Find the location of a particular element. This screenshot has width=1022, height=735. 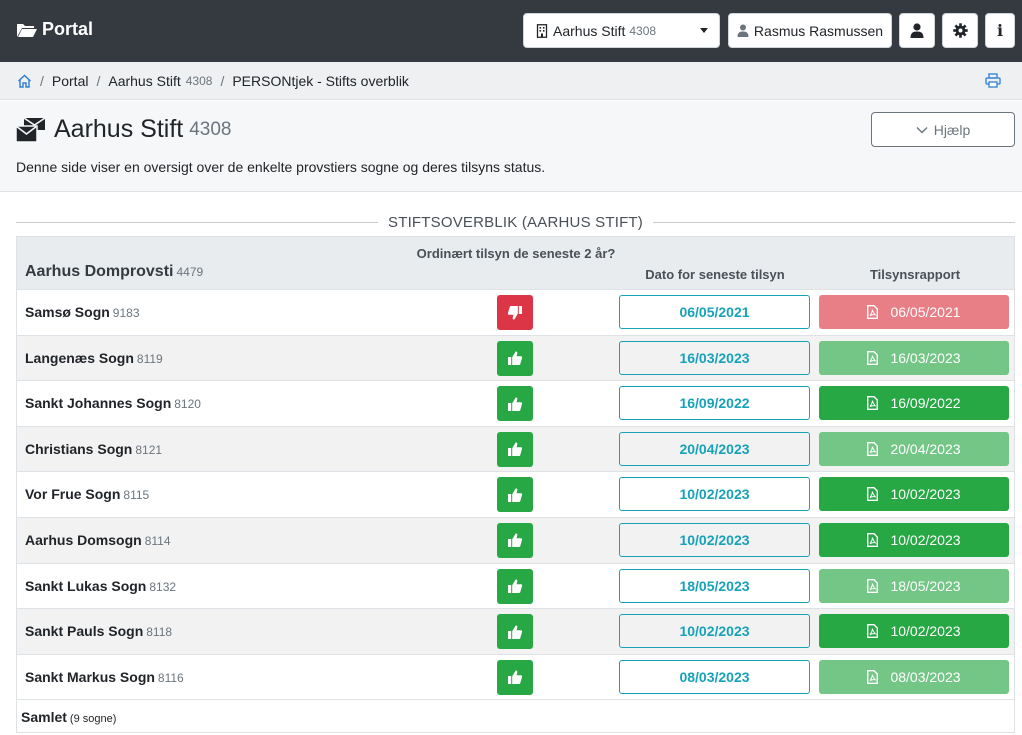

provsti-name: Aarhus Domprovsti is located at coordinates (99, 271).